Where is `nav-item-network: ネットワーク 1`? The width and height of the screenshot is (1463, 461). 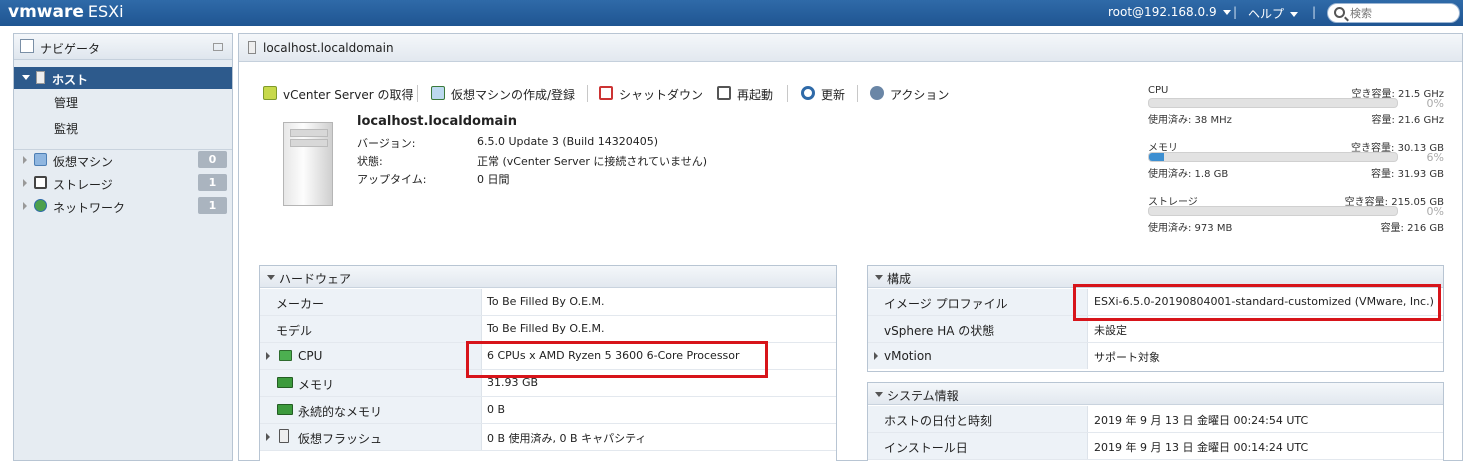 nav-item-network: ネットワーク 1 is located at coordinates (123, 206).